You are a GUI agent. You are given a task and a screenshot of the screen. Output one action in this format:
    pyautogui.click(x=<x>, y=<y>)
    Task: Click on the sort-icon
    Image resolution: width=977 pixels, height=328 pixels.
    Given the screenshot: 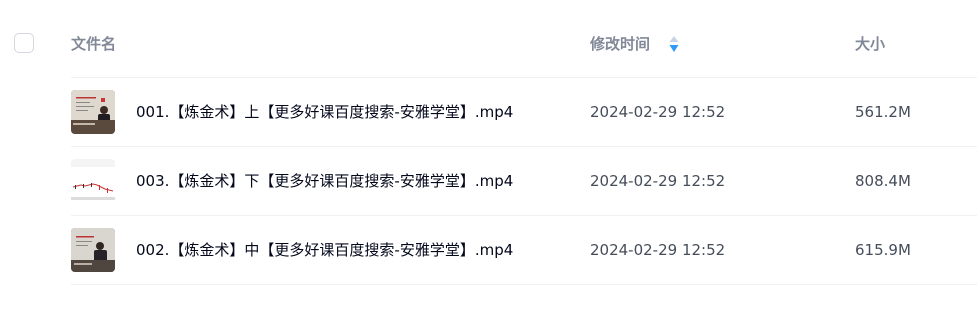 What is the action you would take?
    pyautogui.click(x=674, y=44)
    